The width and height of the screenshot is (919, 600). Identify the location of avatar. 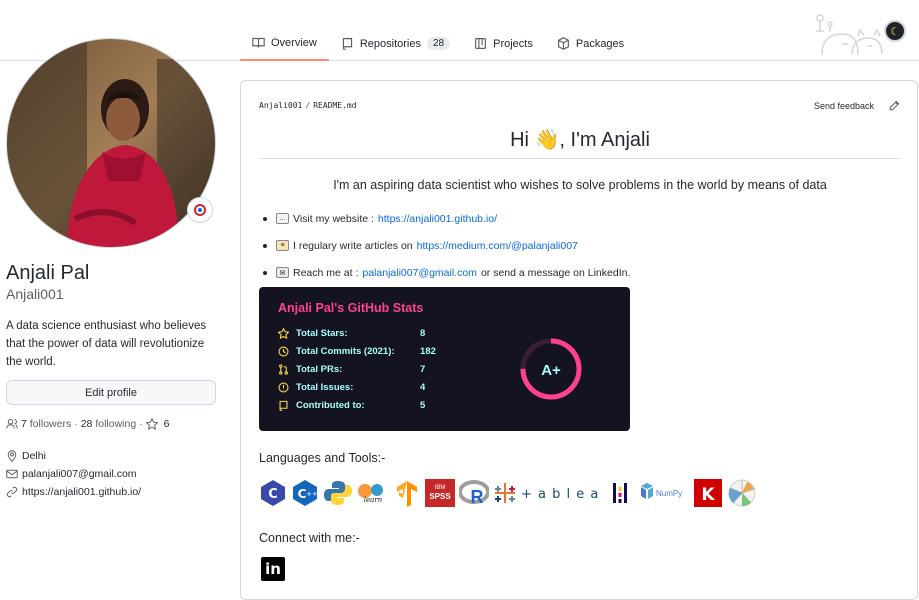
(111, 143).